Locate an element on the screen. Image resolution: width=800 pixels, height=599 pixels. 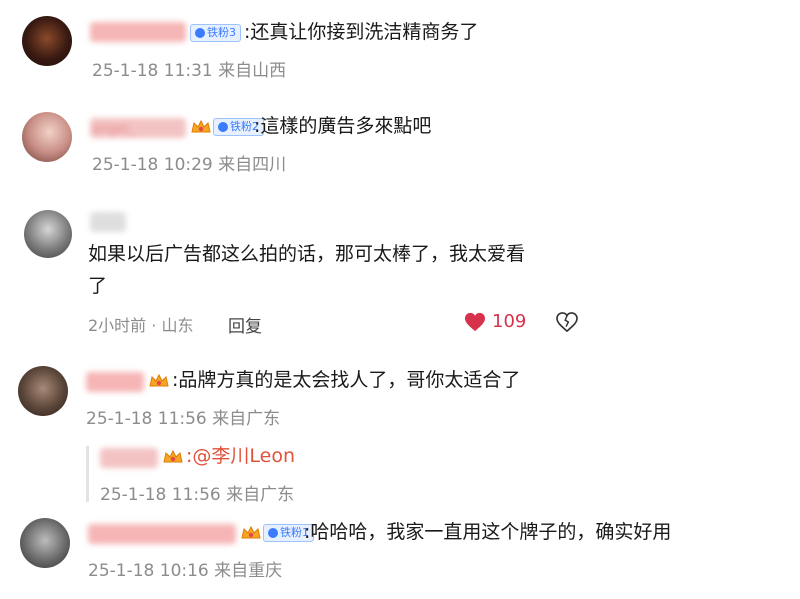
comment-meta: 25-1-18 11:56 来自广东 is located at coordinates (183, 419).